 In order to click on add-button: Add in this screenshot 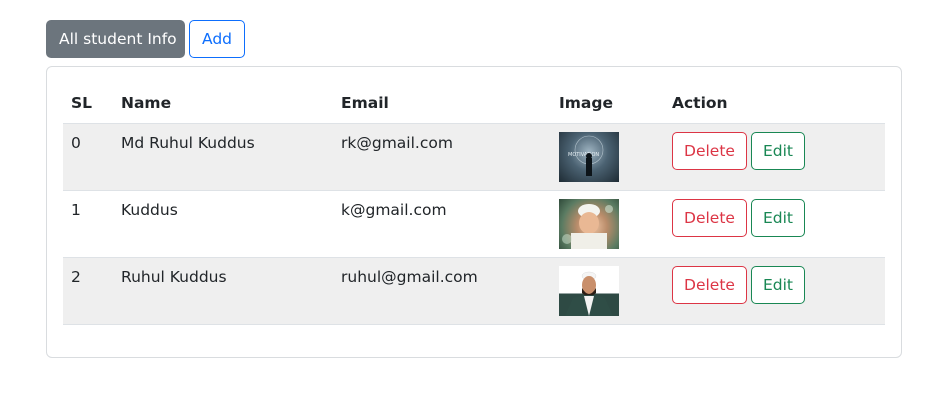, I will do `click(217, 39)`.